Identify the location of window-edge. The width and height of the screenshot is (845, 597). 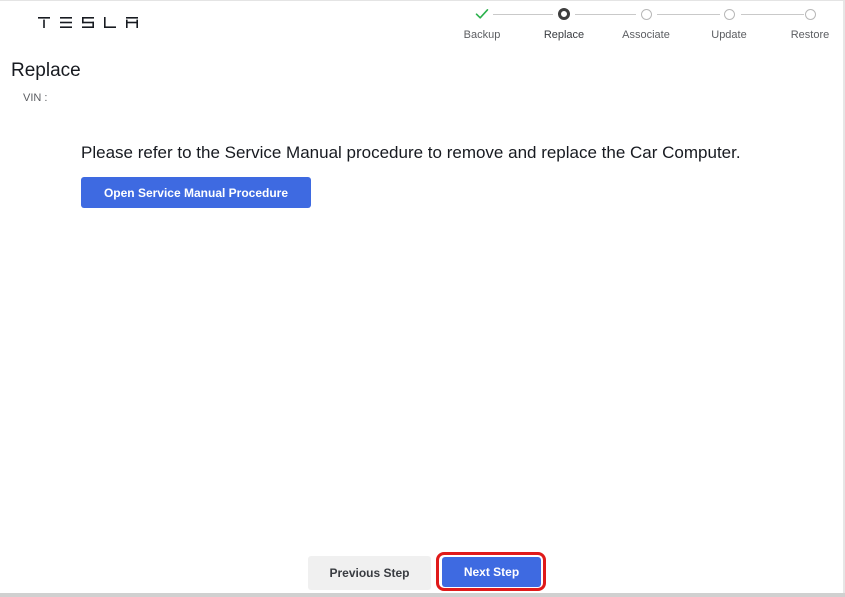
(422, 595).